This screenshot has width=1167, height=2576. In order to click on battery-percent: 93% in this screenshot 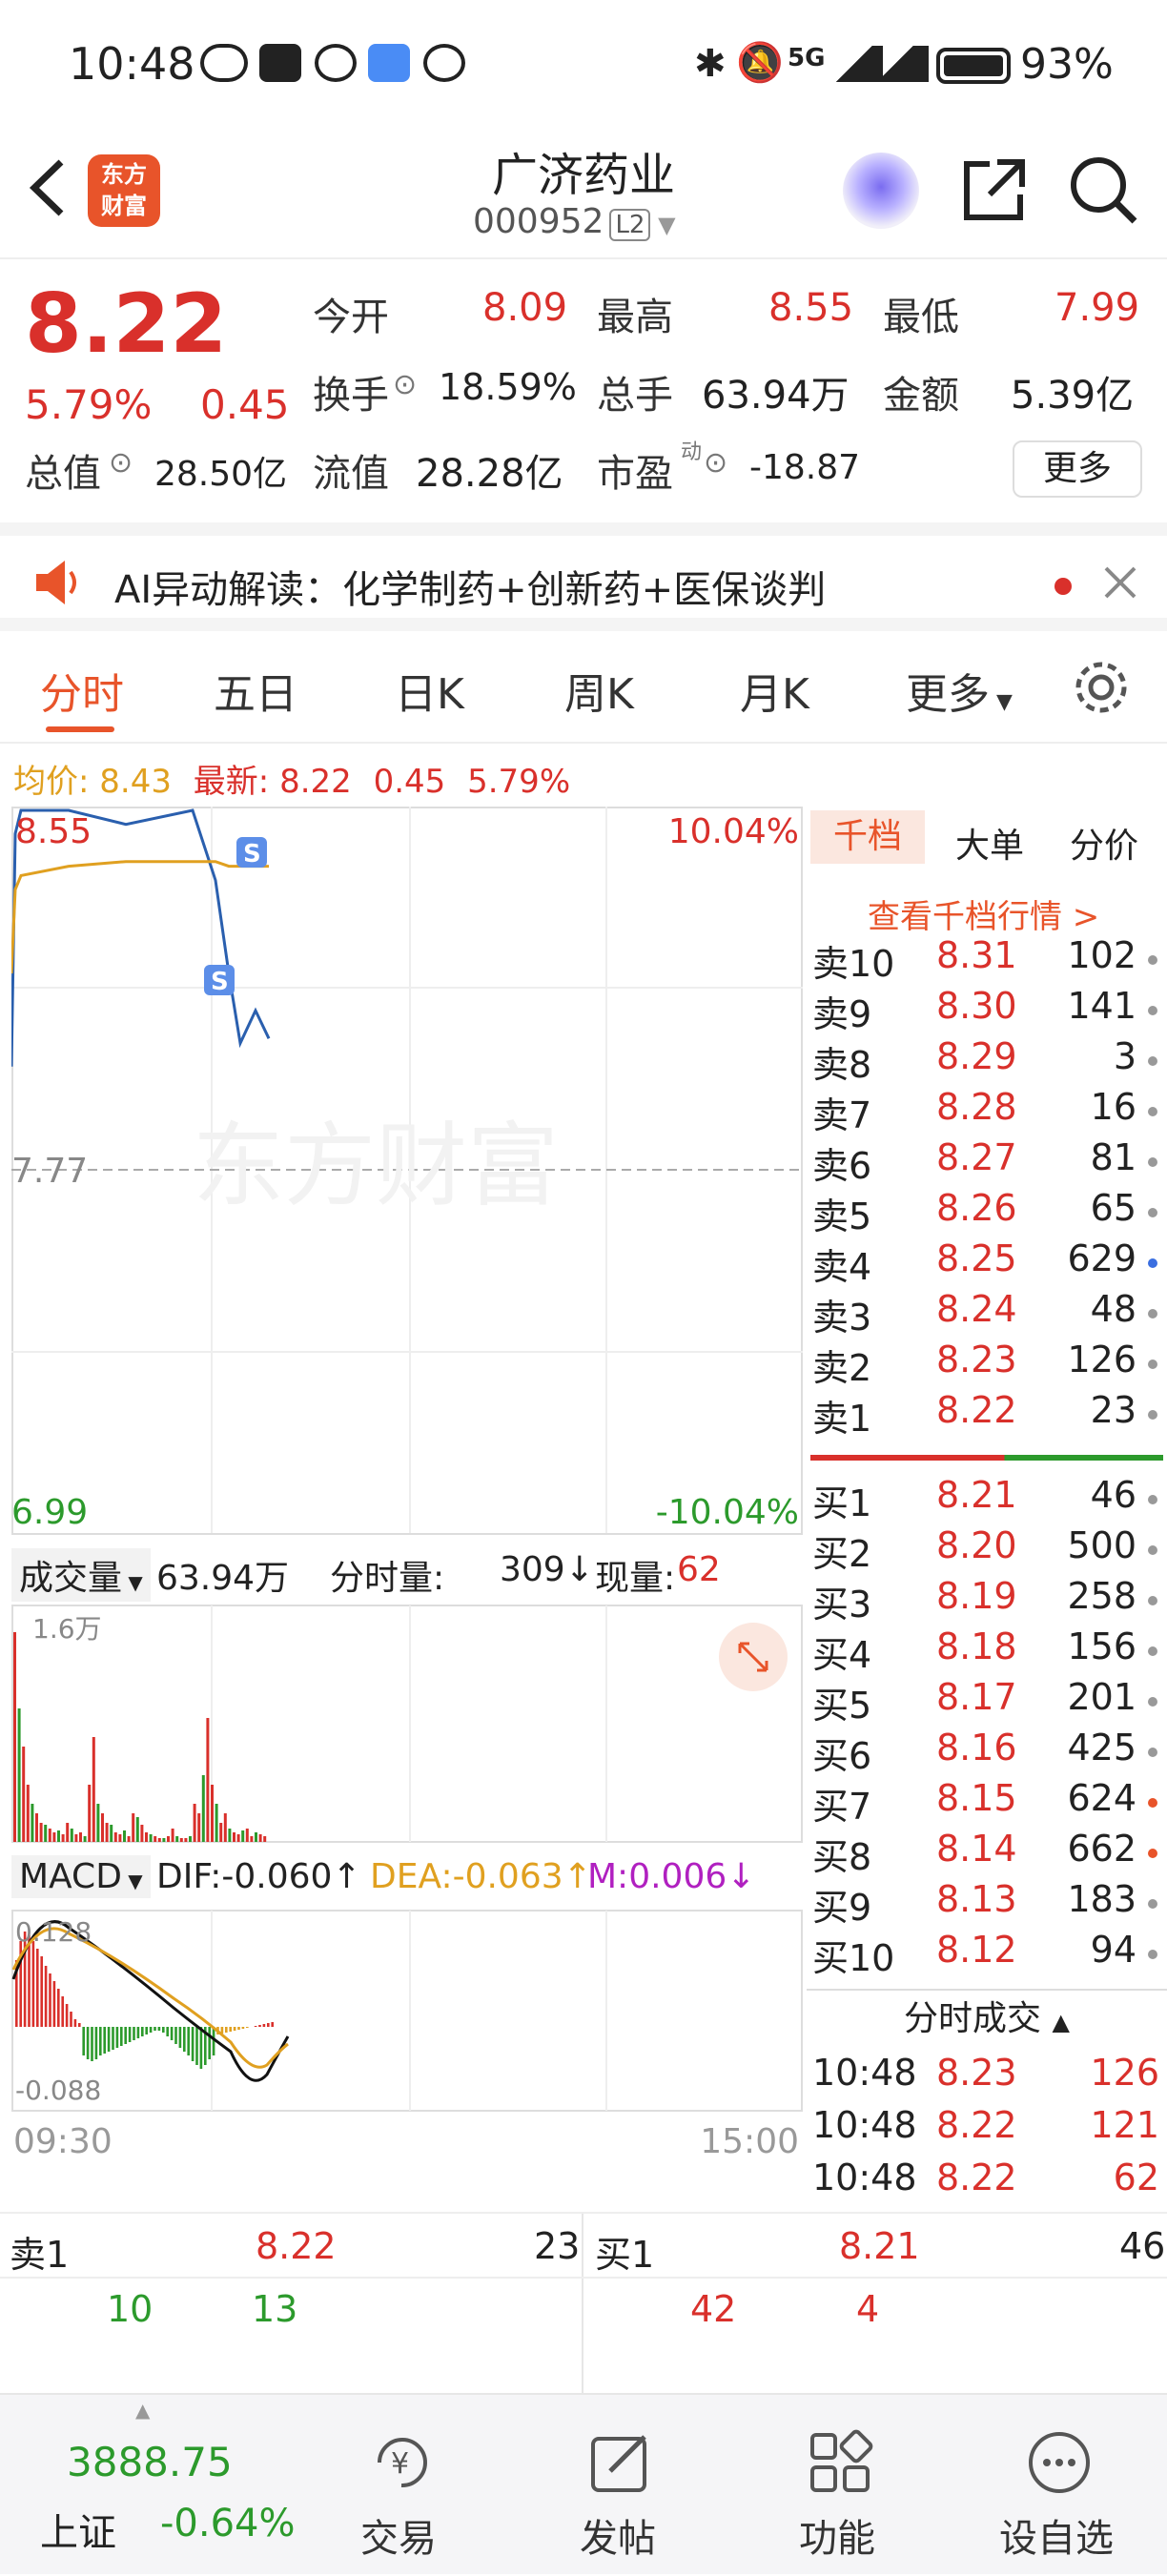, I will do `click(1067, 64)`.